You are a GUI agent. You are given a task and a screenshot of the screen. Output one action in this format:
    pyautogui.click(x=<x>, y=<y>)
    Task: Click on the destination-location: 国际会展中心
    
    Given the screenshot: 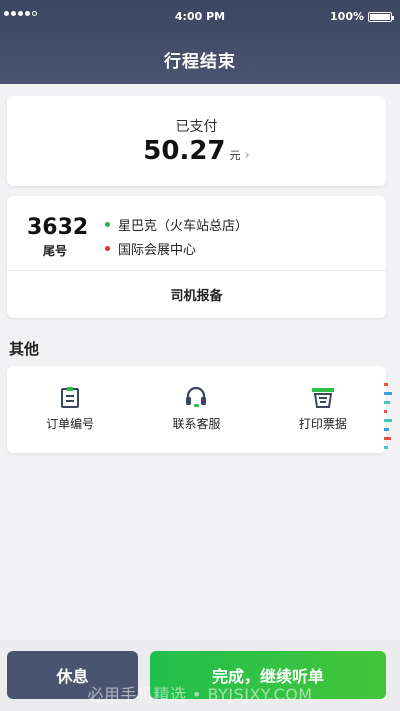 What is the action you would take?
    pyautogui.click(x=150, y=248)
    